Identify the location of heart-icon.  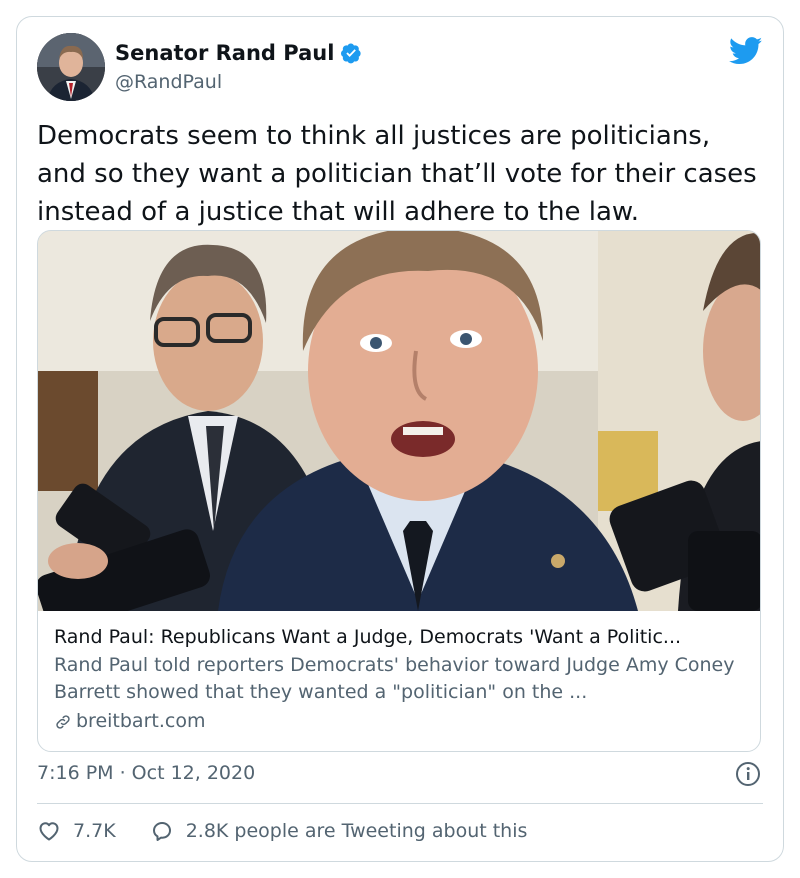
(49, 831).